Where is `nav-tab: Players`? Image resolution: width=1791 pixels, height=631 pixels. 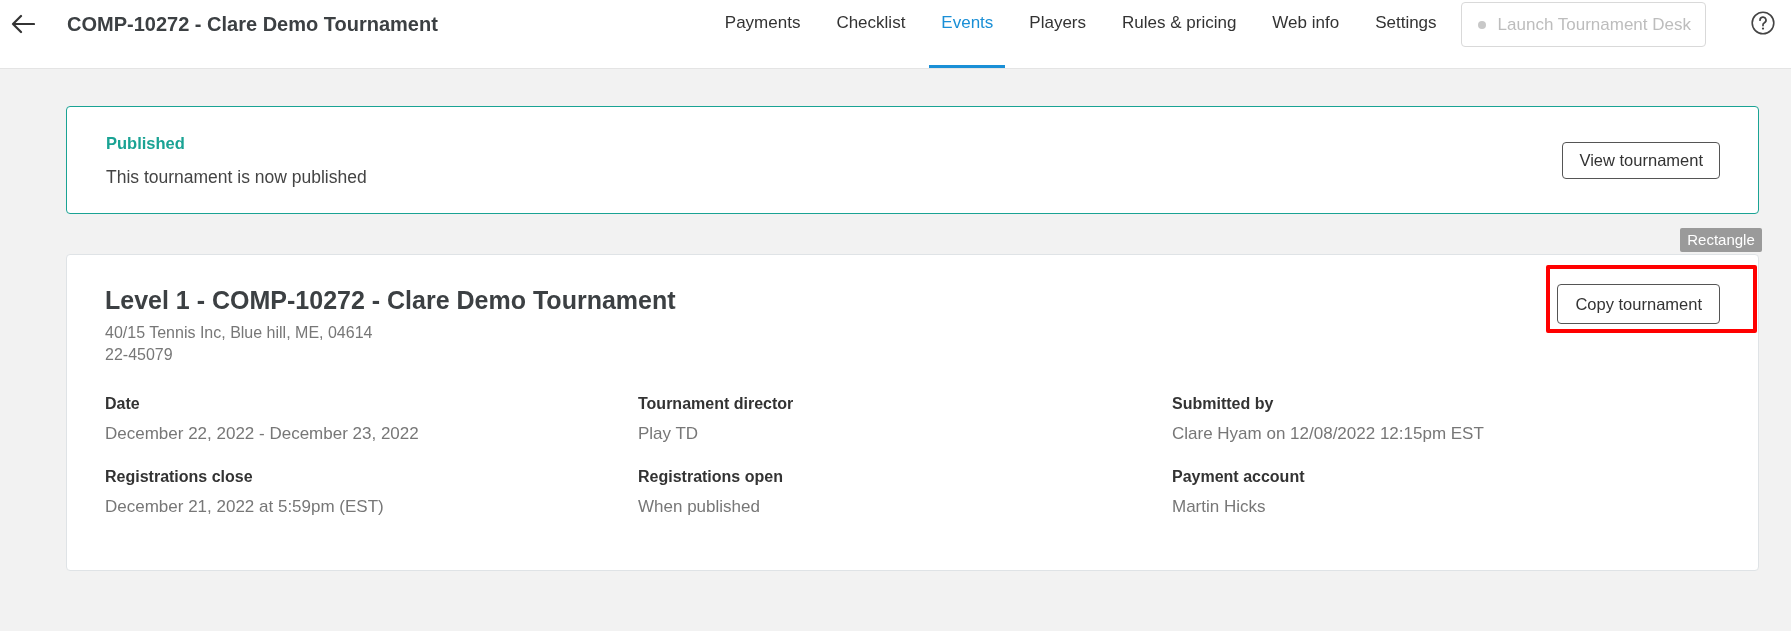
nav-tab: Players is located at coordinates (1058, 34).